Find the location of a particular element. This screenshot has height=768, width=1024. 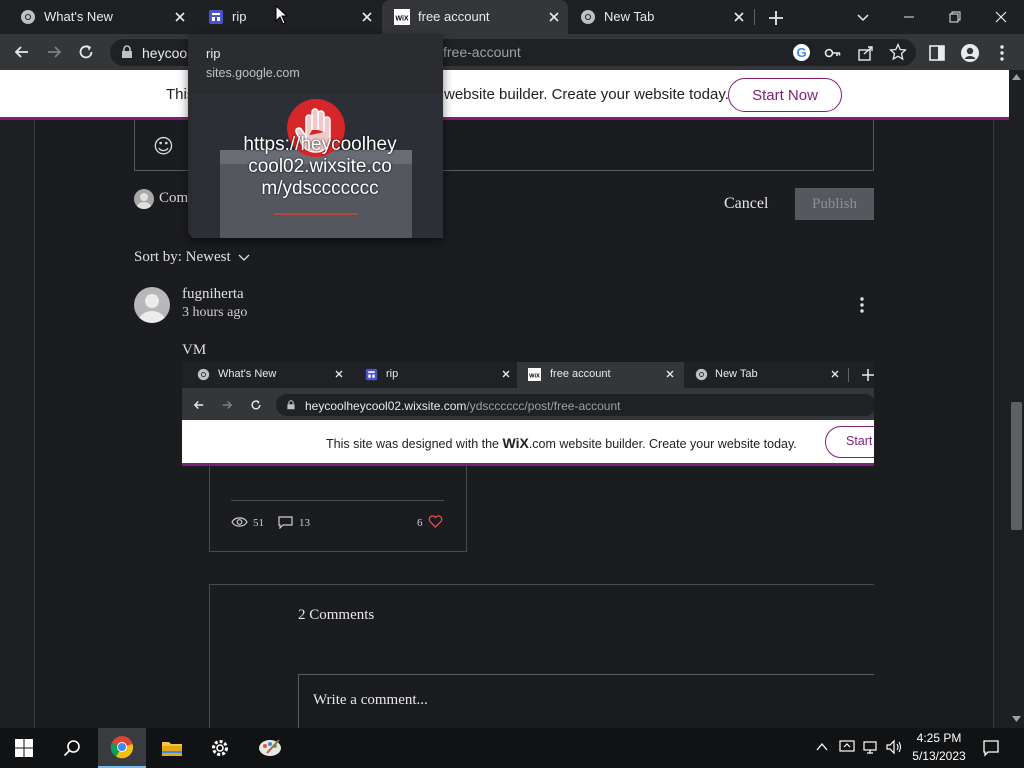

commenting-as-label: Com is located at coordinates (174, 198).